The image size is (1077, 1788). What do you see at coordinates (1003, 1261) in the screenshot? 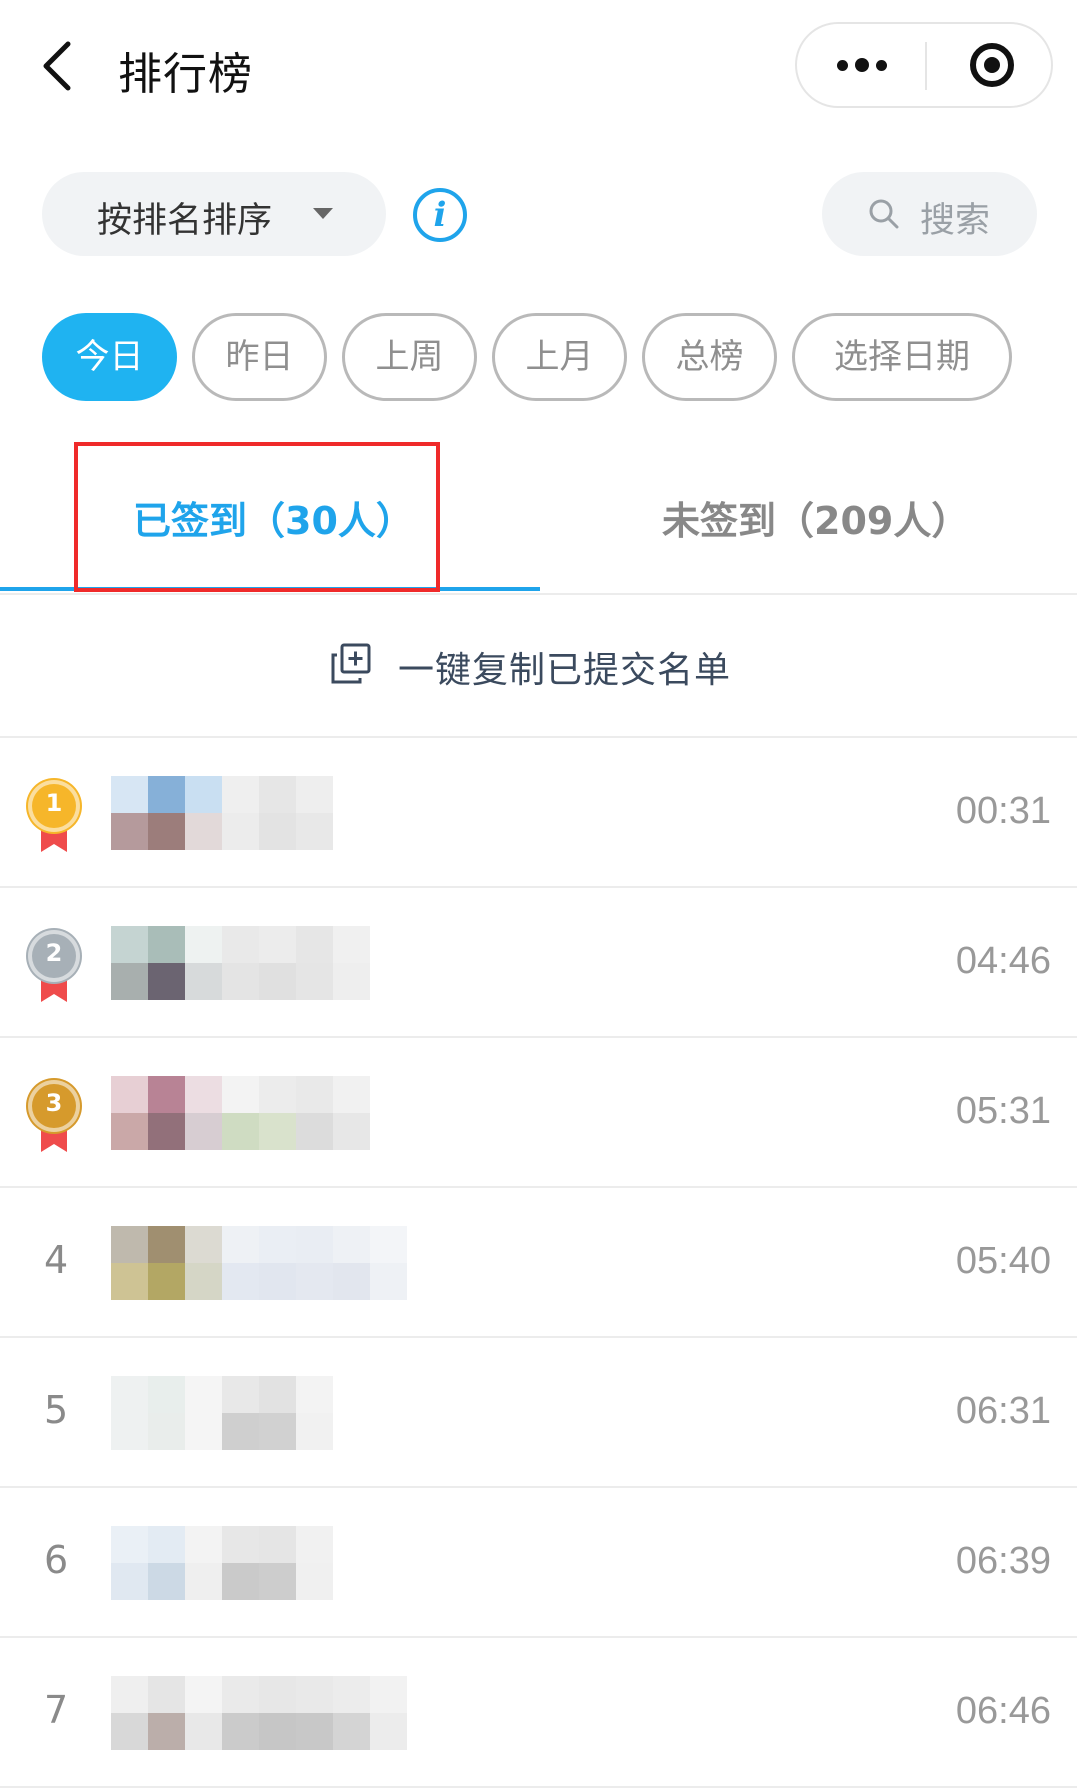
I see `checkin-time: 05:40` at bounding box center [1003, 1261].